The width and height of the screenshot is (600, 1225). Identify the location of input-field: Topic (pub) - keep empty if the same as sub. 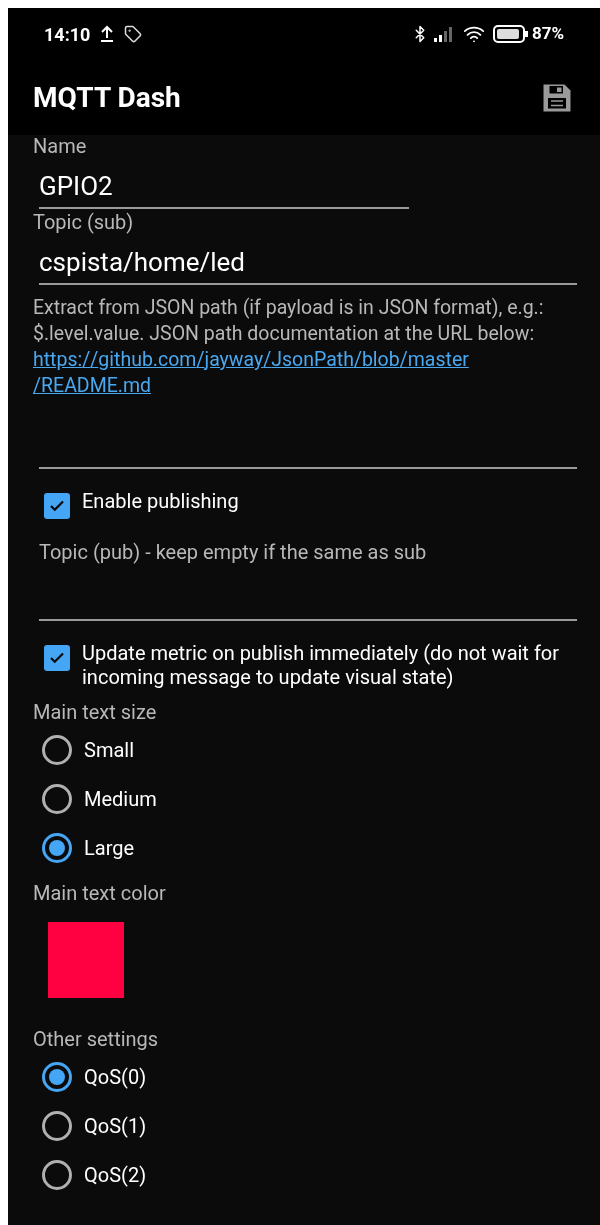
(308, 580).